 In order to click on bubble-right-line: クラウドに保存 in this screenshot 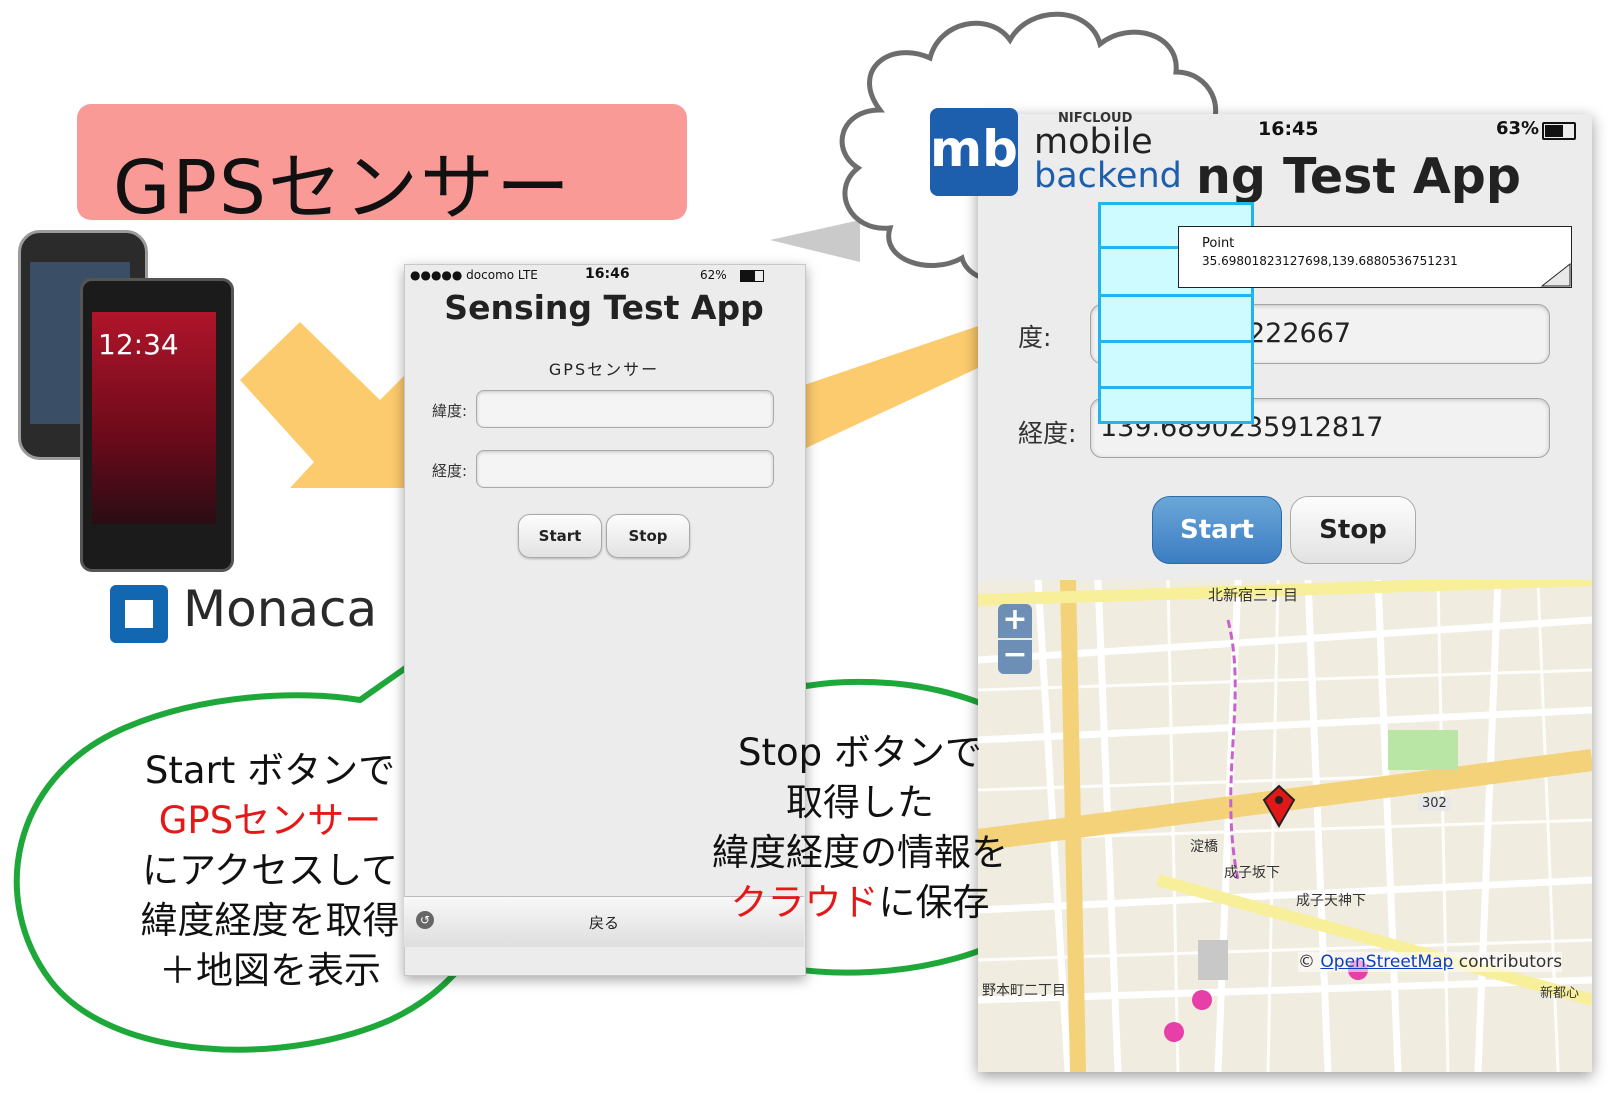, I will do `click(860, 903)`.